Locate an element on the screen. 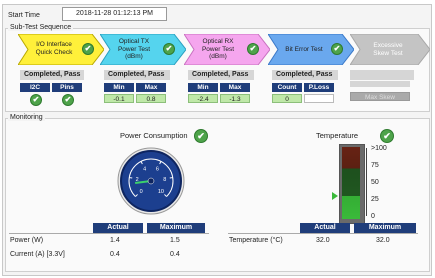  step-excessive-skew-label: Excessive Skew Test is located at coordinates (388, 49).